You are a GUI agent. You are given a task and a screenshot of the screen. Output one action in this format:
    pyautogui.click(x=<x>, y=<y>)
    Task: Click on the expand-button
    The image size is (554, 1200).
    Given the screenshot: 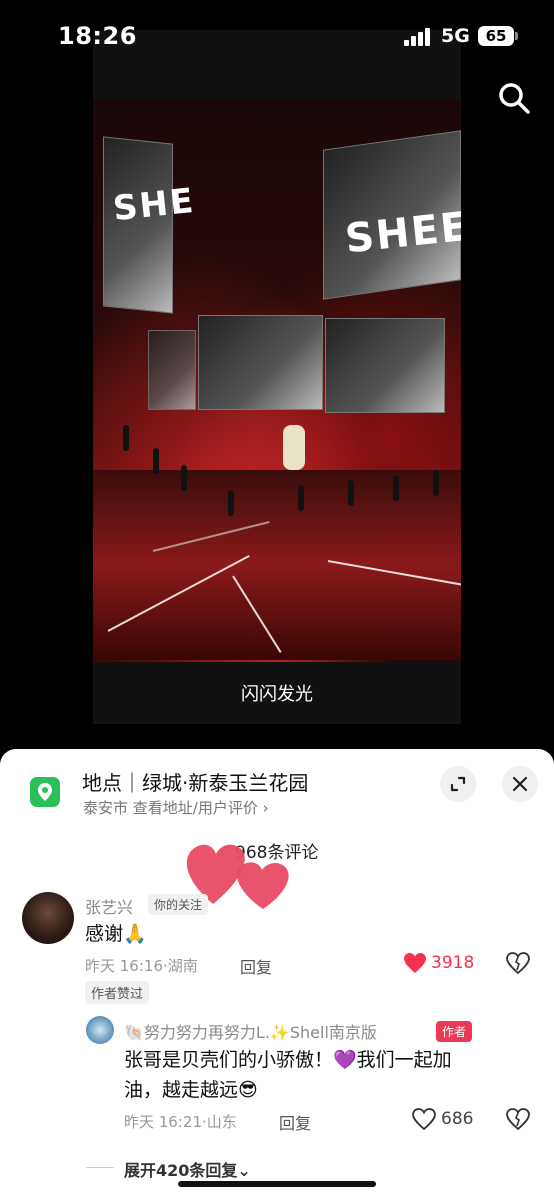 What is the action you would take?
    pyautogui.click(x=458, y=784)
    